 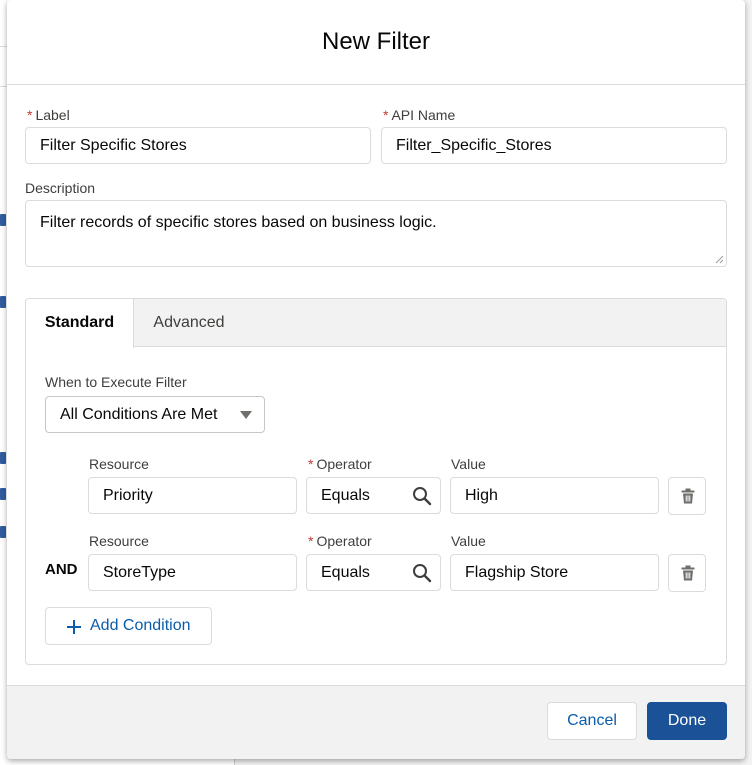 I want to click on resource-input: StoreType, so click(x=192, y=572).